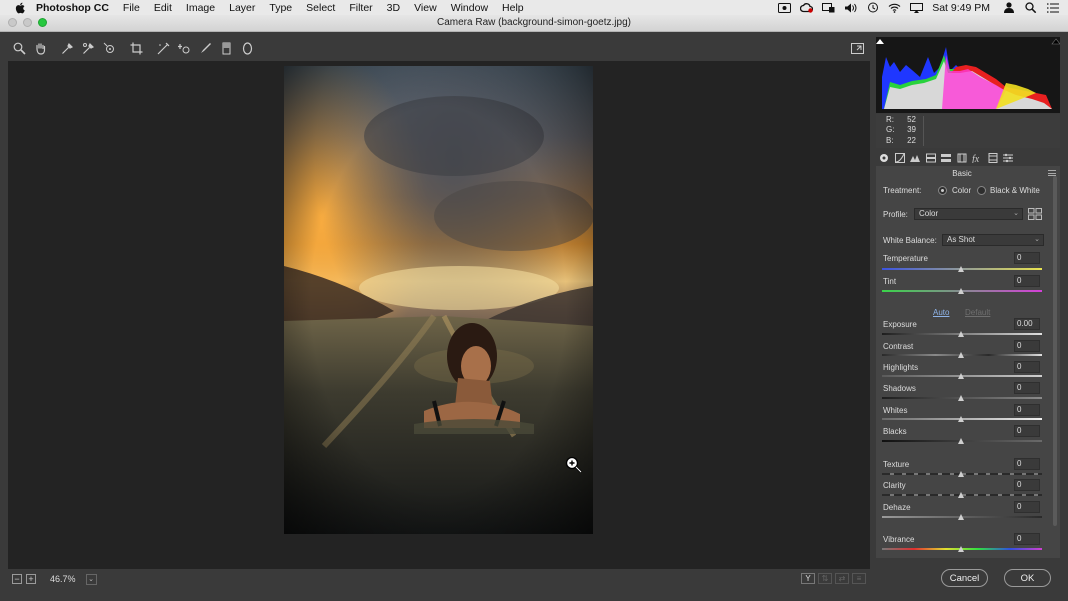 The image size is (1068, 601). What do you see at coordinates (360, 8) in the screenshot?
I see `menu-filter: Filter` at bounding box center [360, 8].